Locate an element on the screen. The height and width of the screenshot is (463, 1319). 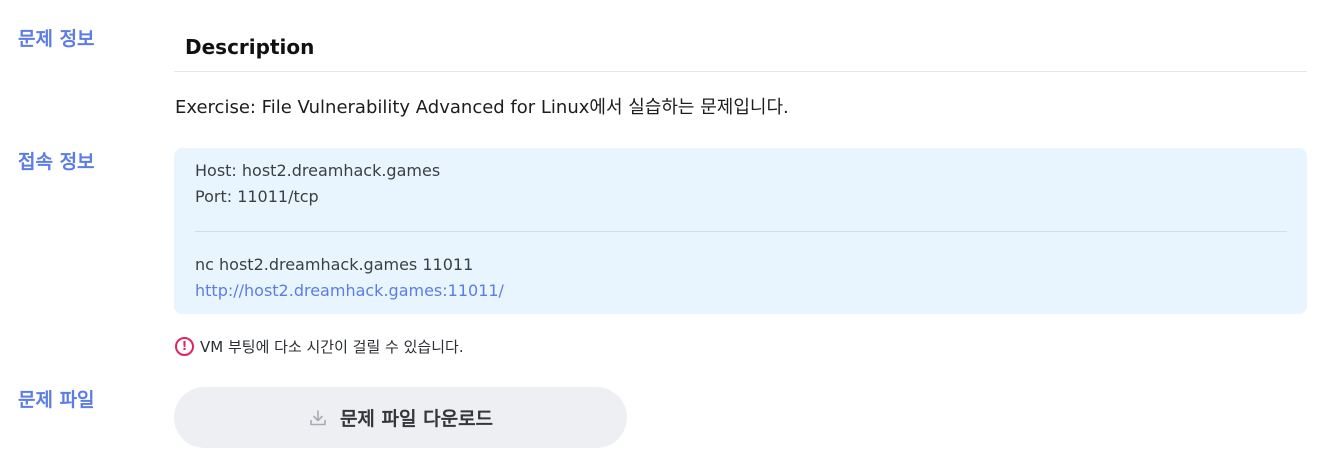
connection-url-link: http://host2.dreamhack.games:11011/ is located at coordinates (349, 290).